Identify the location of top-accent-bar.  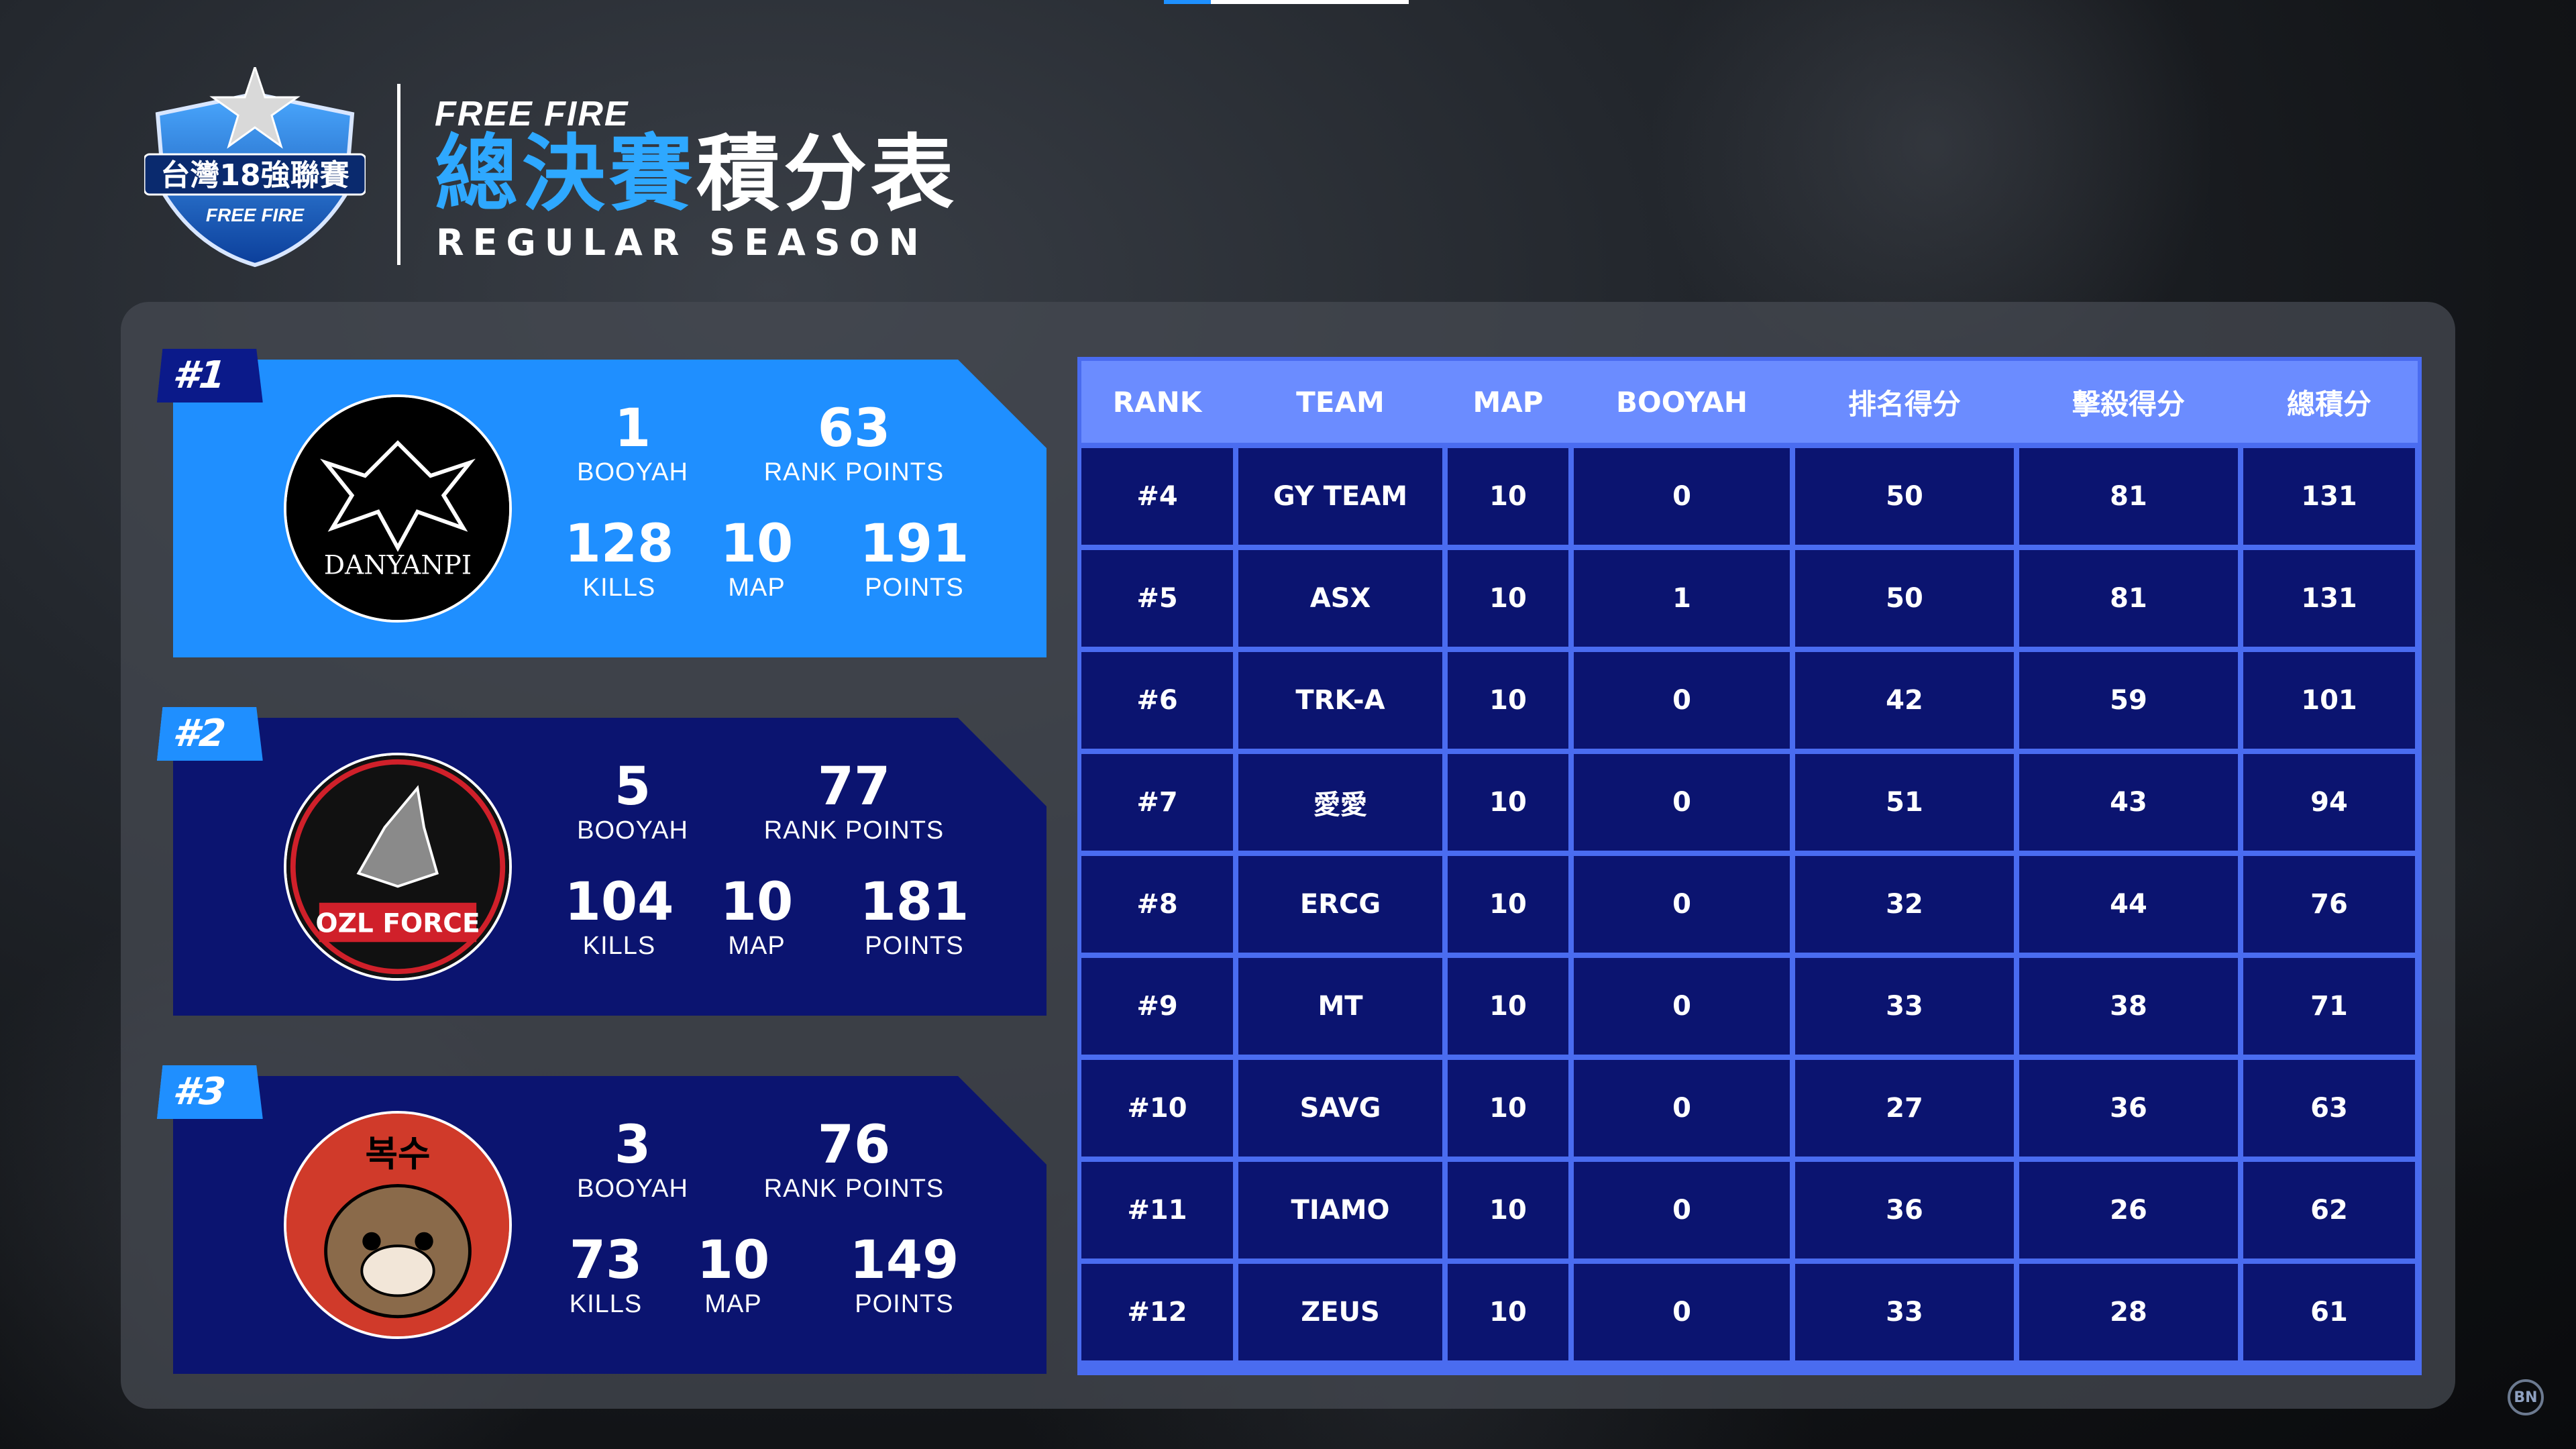
(1286, 2).